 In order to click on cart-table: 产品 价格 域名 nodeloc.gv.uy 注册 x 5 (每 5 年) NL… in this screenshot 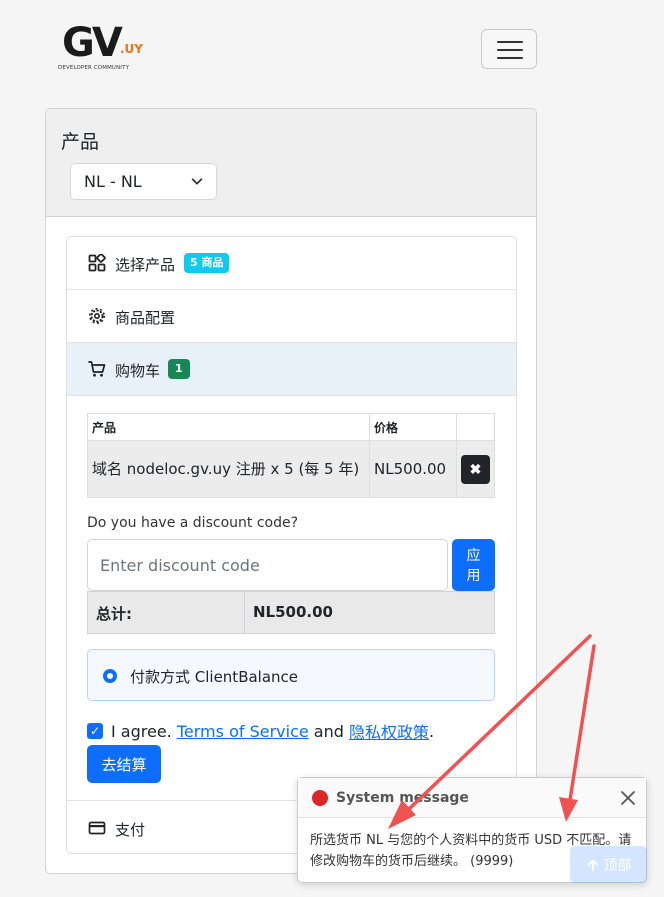, I will do `click(290, 455)`.